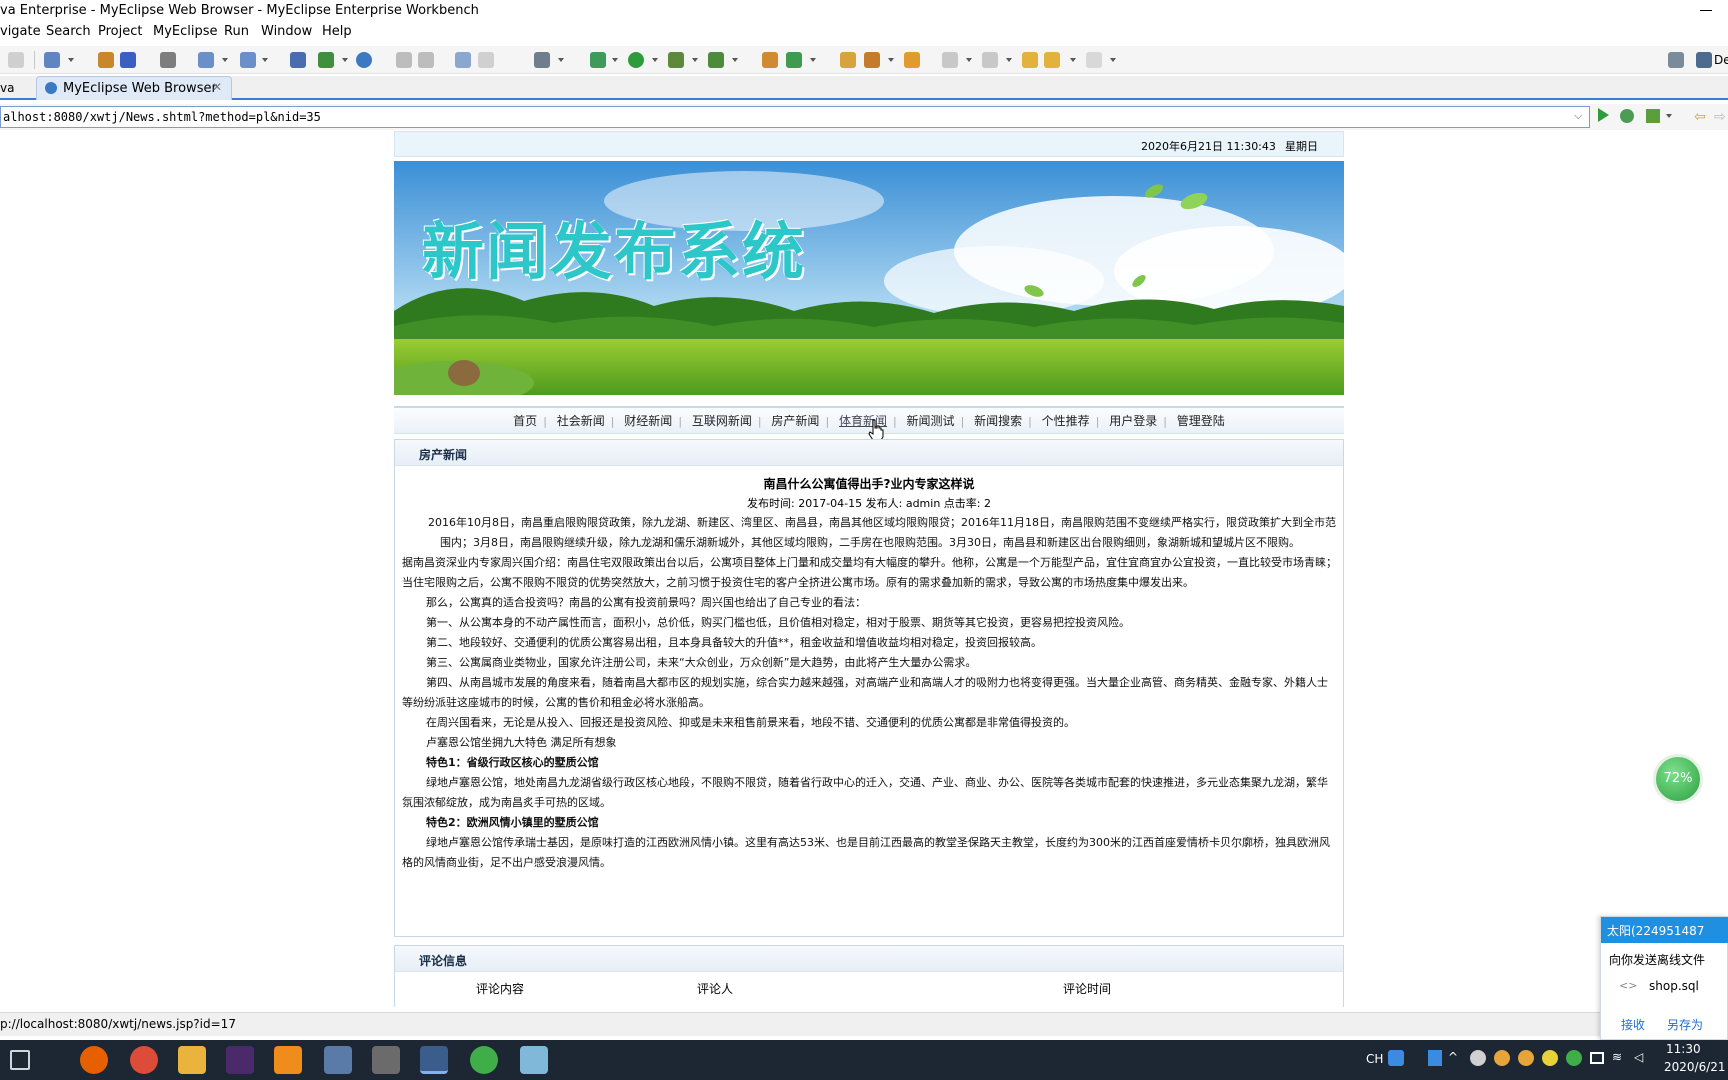 This screenshot has width=1728, height=1080. What do you see at coordinates (1678, 779) in the screenshot?
I see `network-speed-widget: 72%` at bounding box center [1678, 779].